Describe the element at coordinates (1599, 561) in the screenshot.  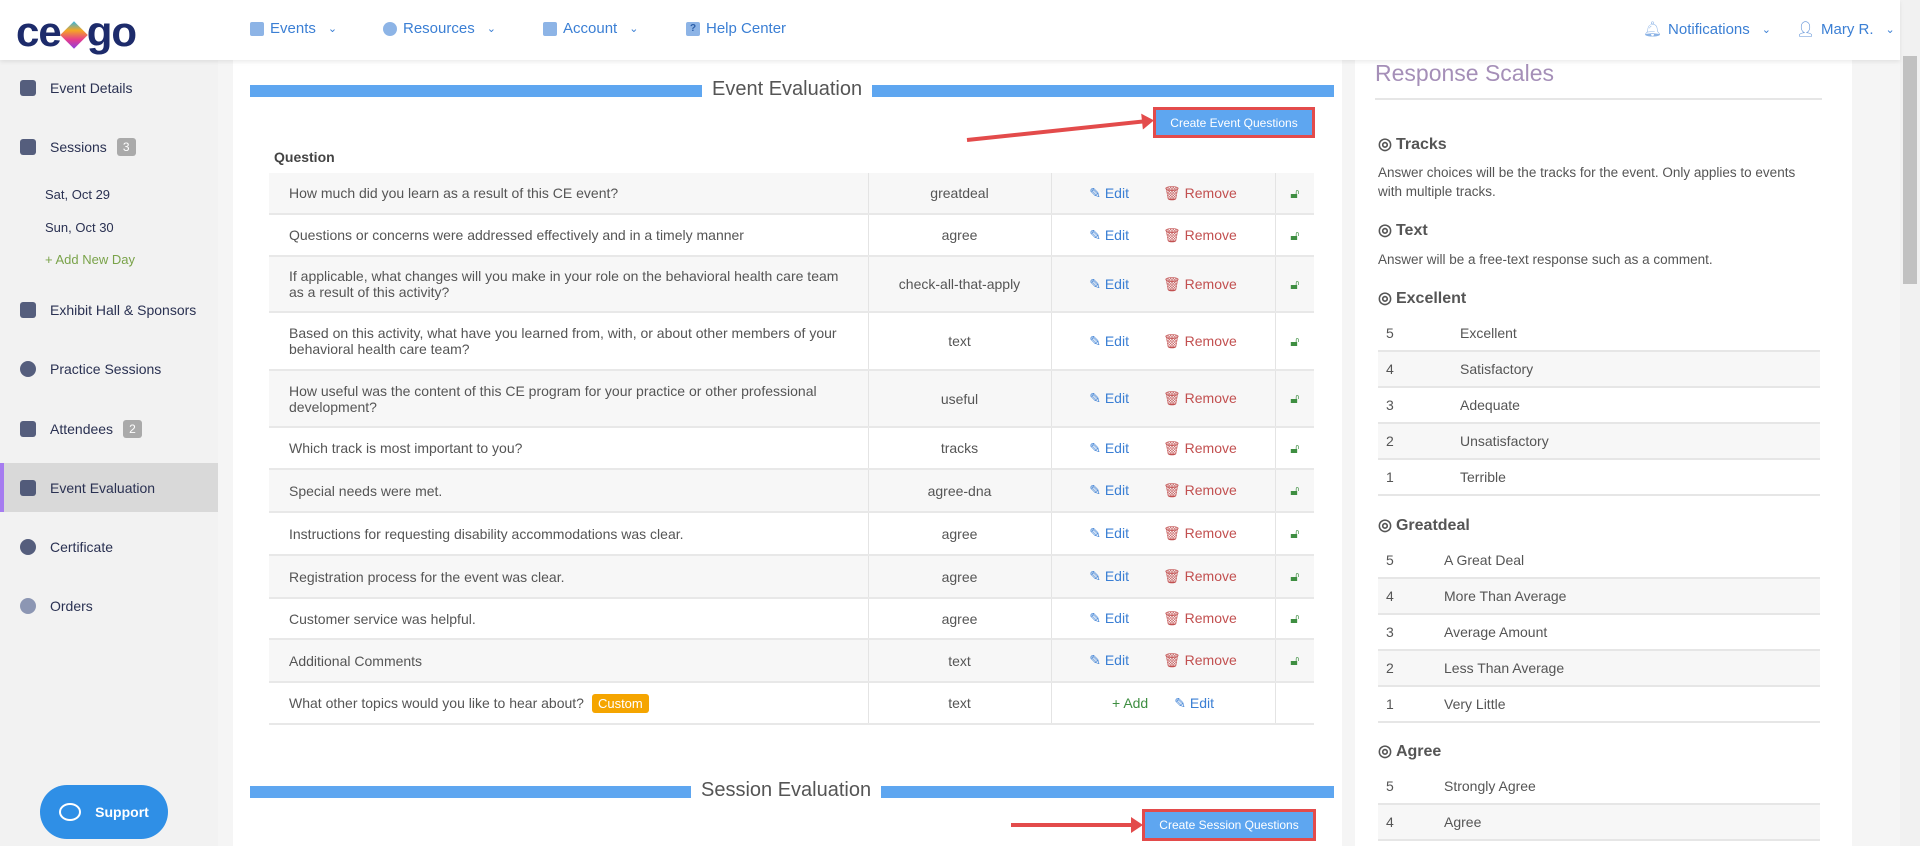
I see `scale-row: 5 A Great Deal` at that location.